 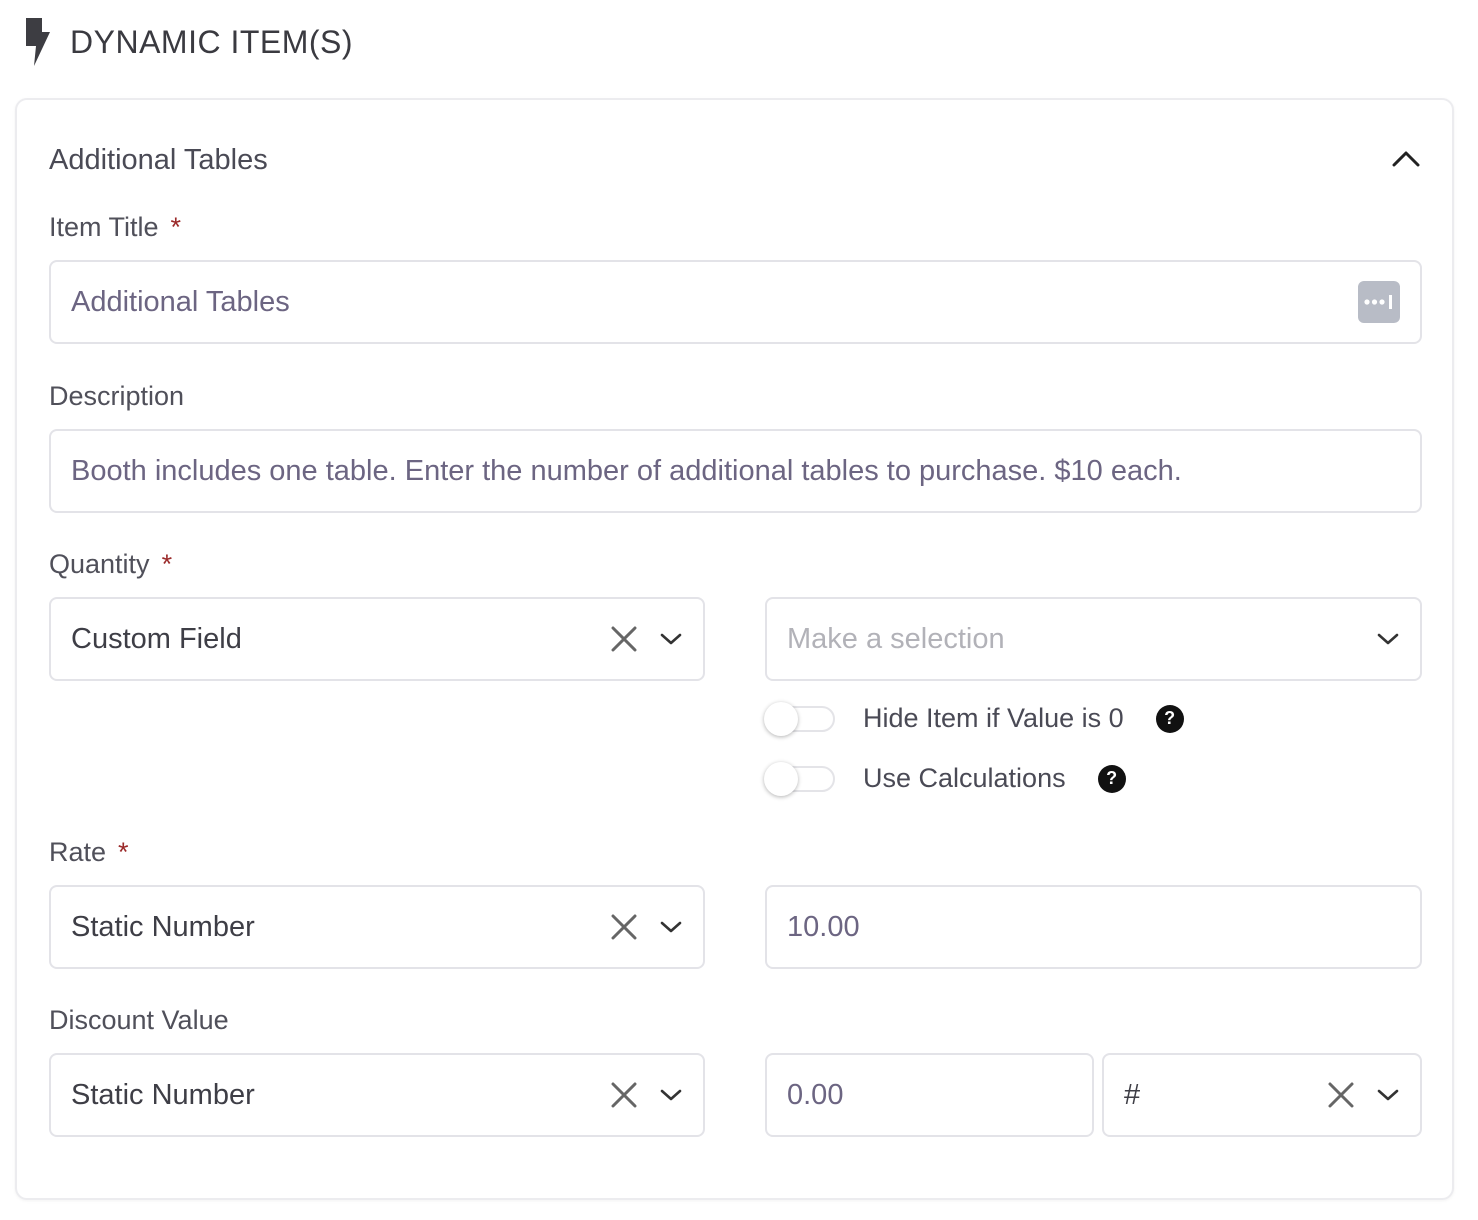 I want to click on item-title-label: Item Title *, so click(x=115, y=227).